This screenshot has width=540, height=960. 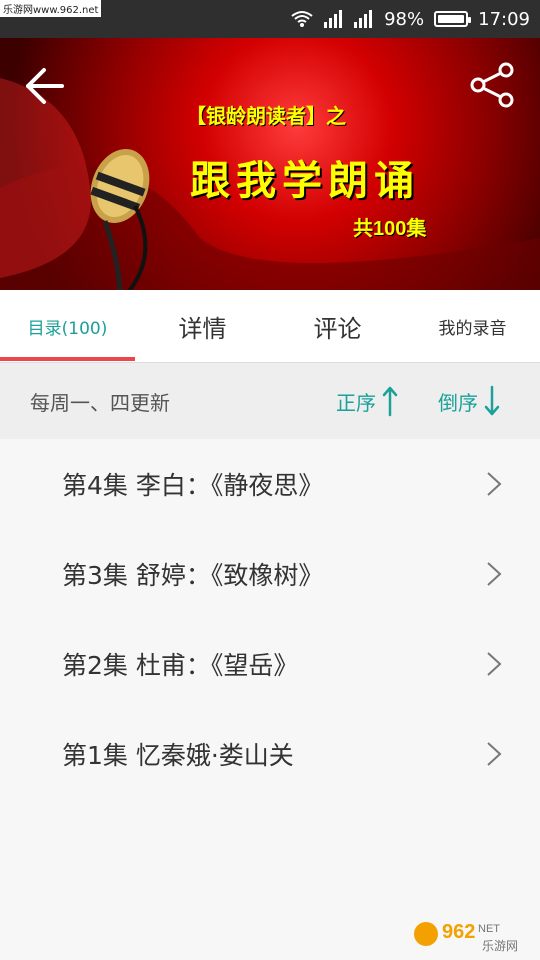 I want to click on episode-title: 第1集 忆秦娥·娄山关, so click(x=178, y=755).